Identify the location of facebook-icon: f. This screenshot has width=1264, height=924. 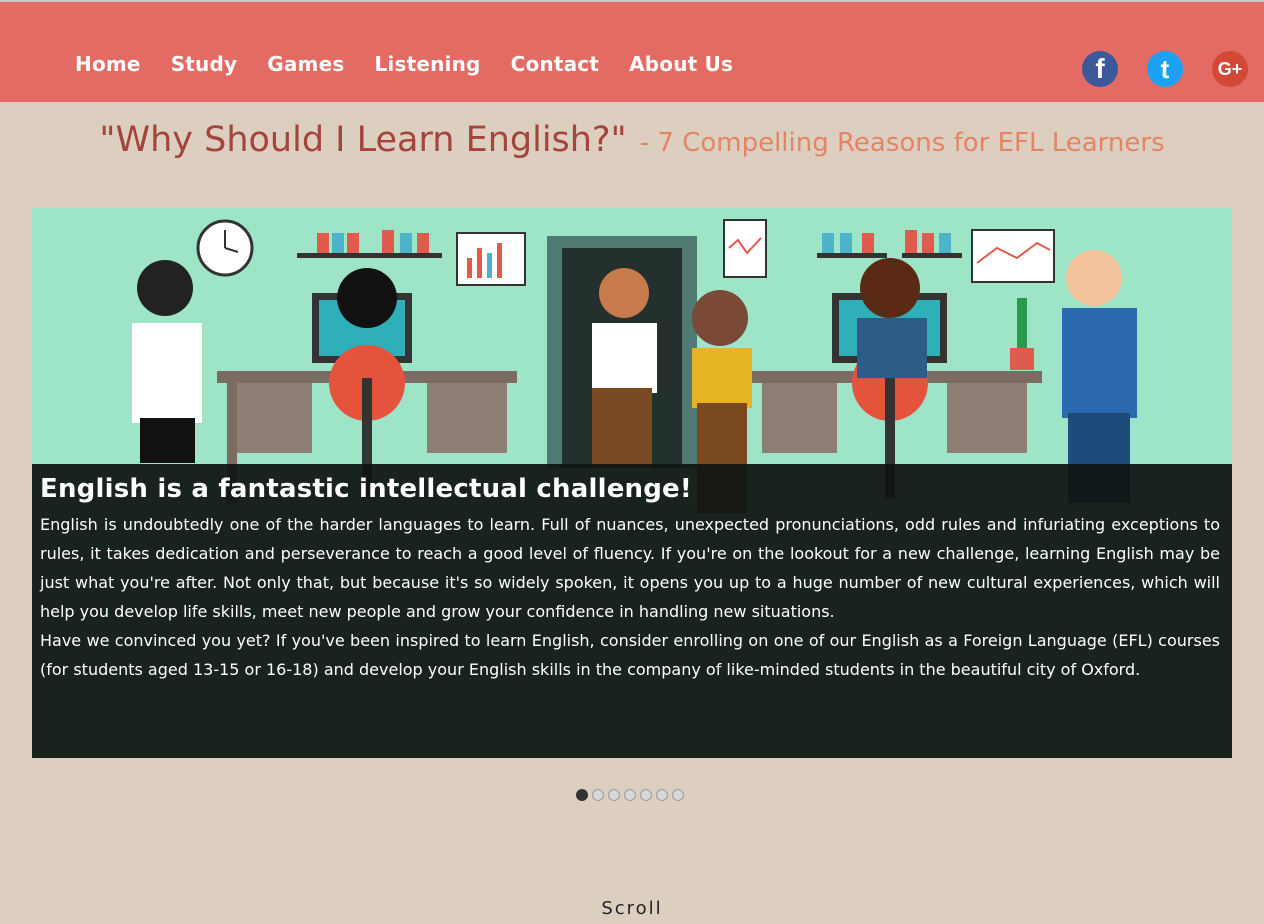
(1100, 69).